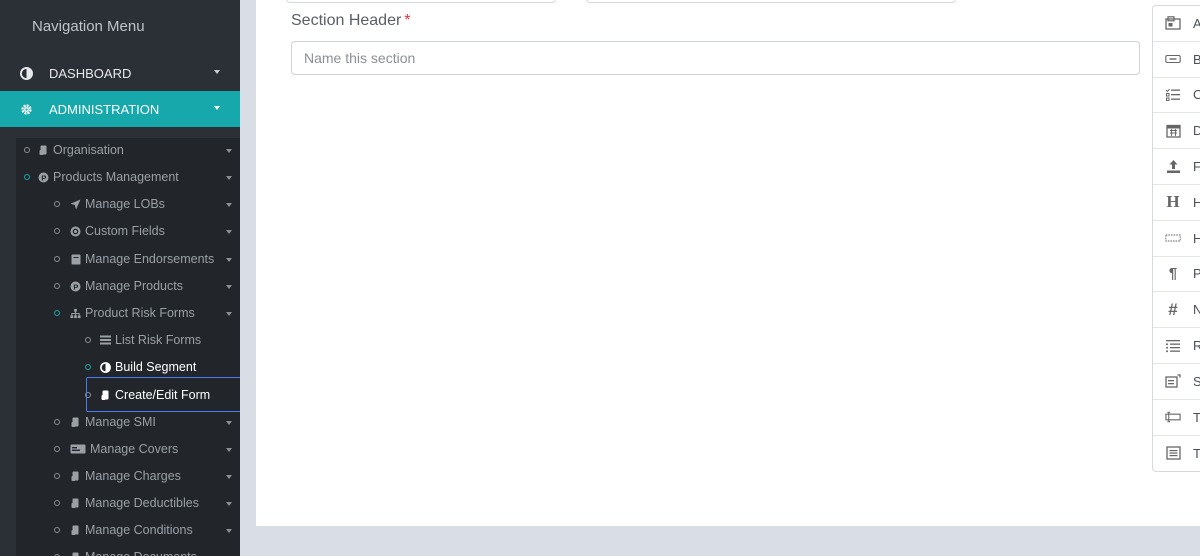 The width and height of the screenshot is (1200, 556). Describe the element at coordinates (81, 150) in the screenshot. I see `sidebar-subitem-content: Organisation` at that location.